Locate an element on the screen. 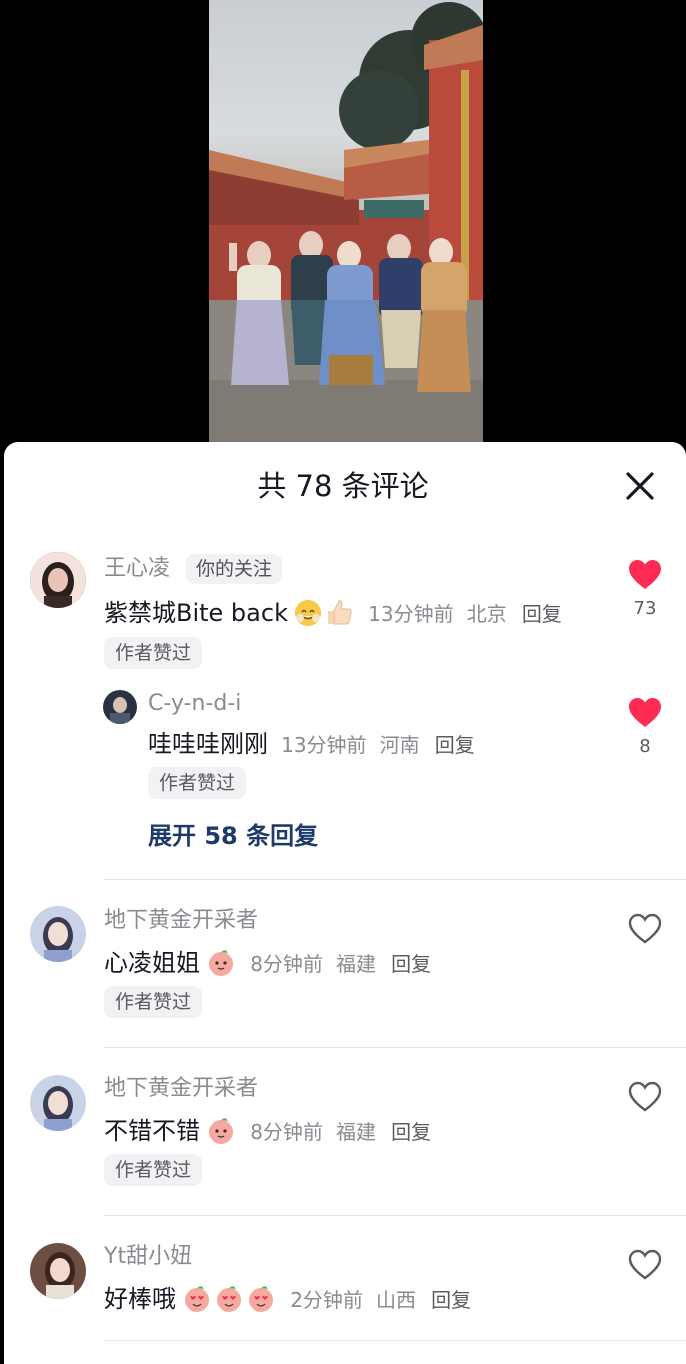  comment-text: 不错不错 is located at coordinates (152, 1131).